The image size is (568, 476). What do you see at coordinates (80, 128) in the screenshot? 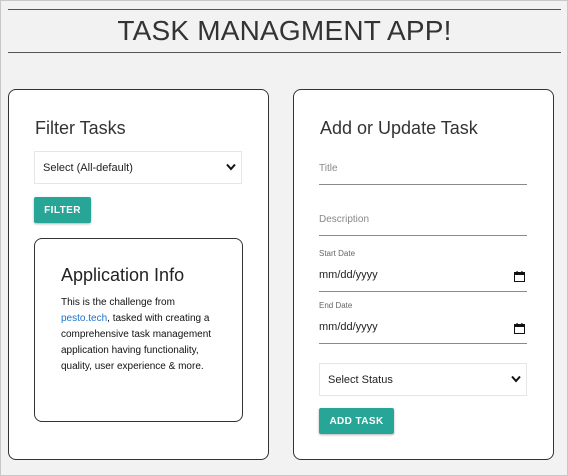
I see `filter-tasks-title: Filter Tasks` at bounding box center [80, 128].